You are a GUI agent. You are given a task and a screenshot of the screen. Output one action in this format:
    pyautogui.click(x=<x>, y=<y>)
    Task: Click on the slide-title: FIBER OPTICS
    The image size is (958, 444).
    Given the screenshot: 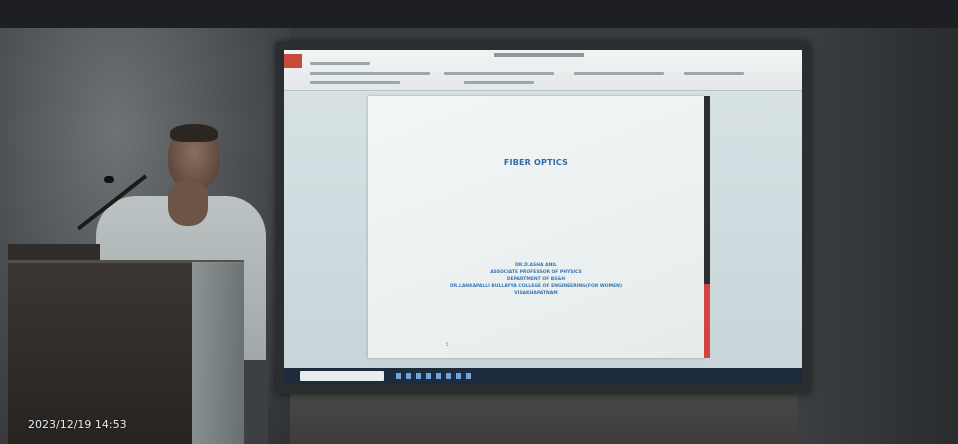 What is the action you would take?
    pyautogui.click(x=536, y=162)
    